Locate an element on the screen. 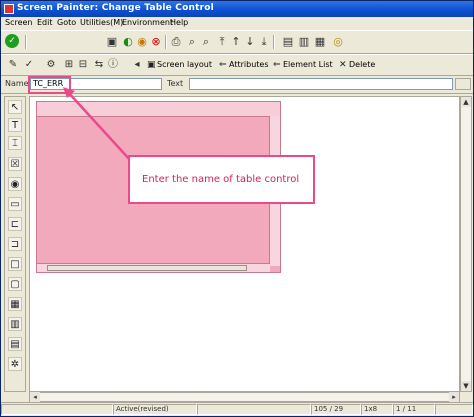 Image resolution: width=474 pixels, height=417 pixels. find-next-icon: ⌕ is located at coordinates (206, 42).